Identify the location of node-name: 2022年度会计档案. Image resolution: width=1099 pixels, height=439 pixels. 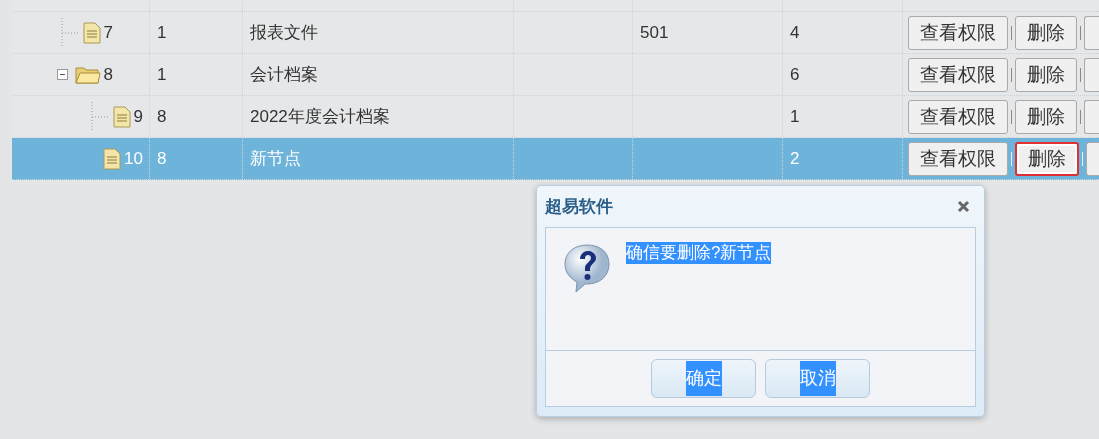
(320, 116).